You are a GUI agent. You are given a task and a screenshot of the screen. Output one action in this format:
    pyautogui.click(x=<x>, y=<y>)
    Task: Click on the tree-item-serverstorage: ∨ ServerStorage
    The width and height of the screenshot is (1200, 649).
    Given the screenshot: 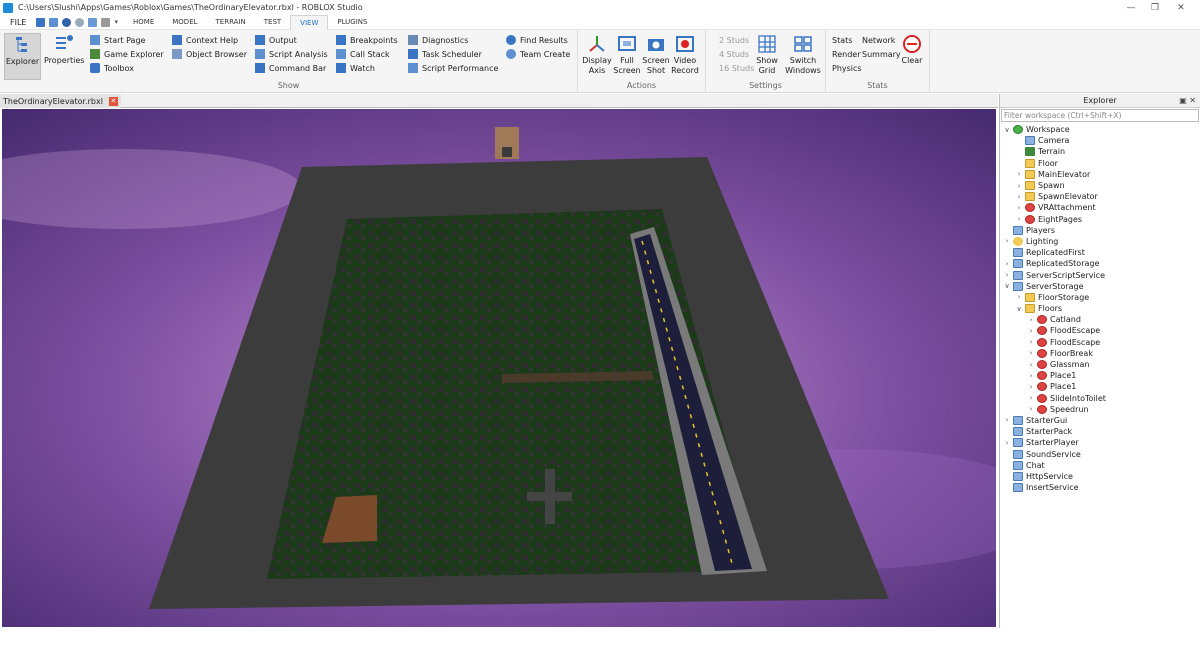 What is the action you would take?
    pyautogui.click(x=1100, y=286)
    